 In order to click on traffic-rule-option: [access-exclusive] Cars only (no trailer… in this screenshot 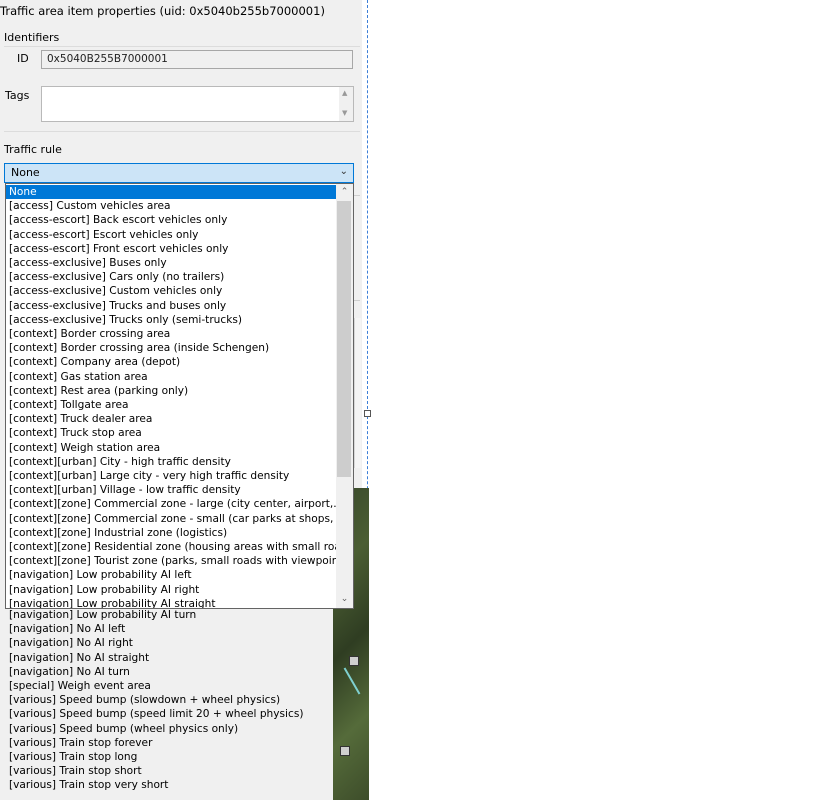, I will do `click(172, 277)`.